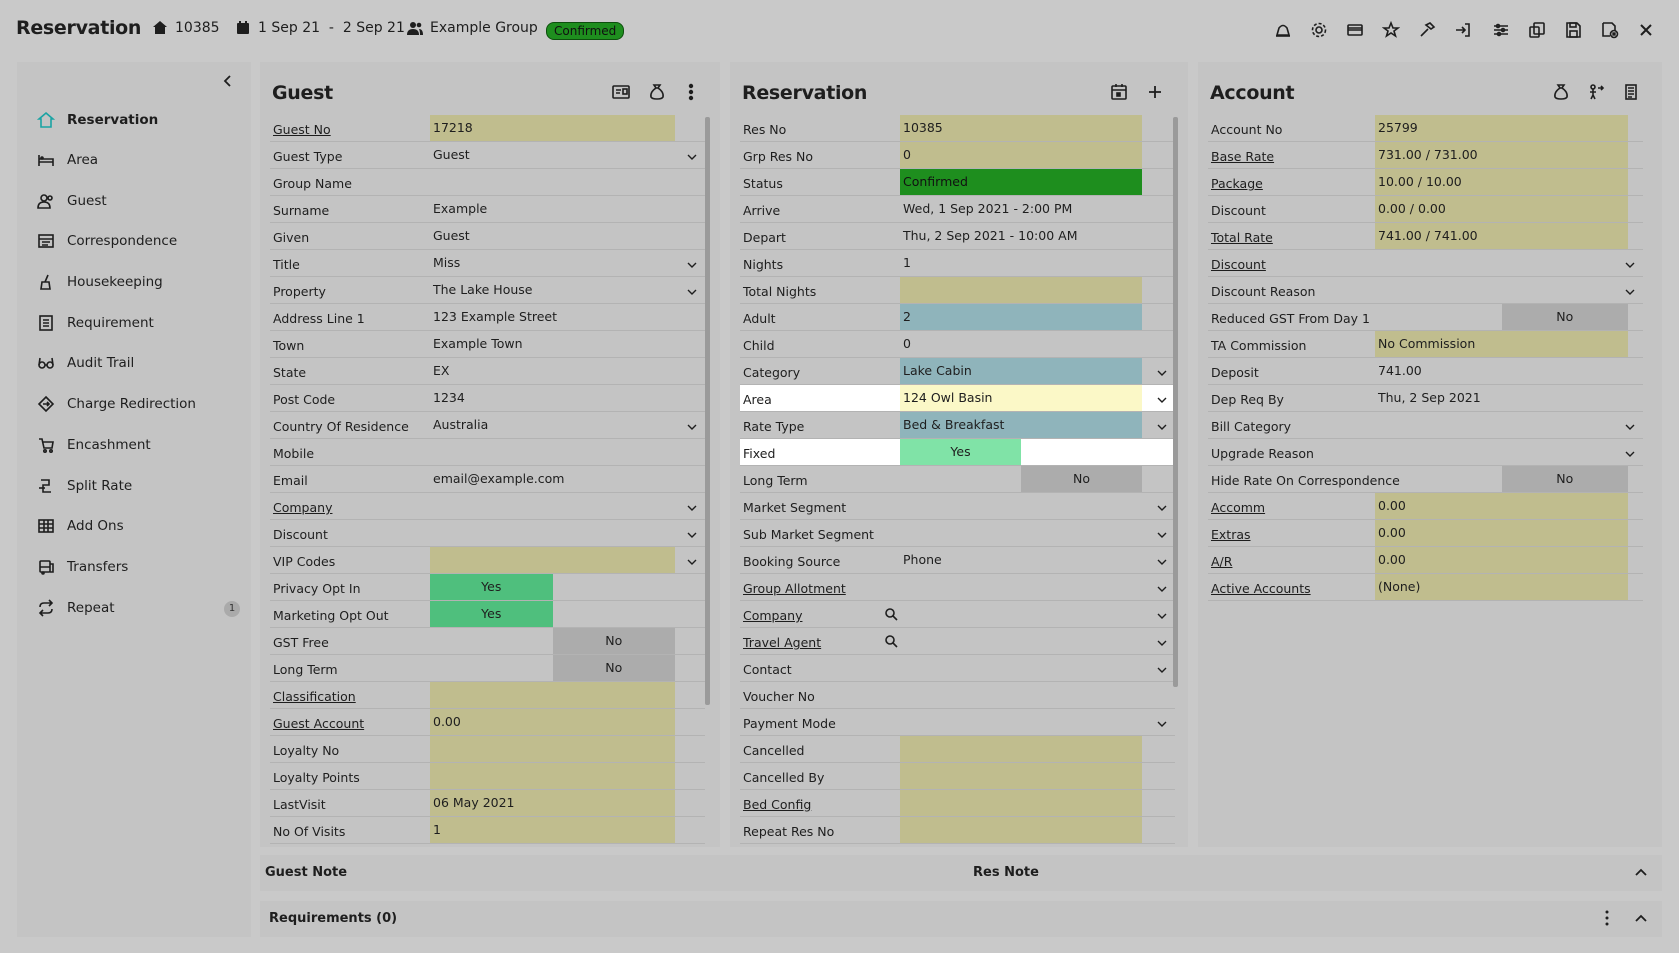 This screenshot has width=1679, height=953. What do you see at coordinates (1501, 209) in the screenshot?
I see `field-value: 0.00 / 0.00` at bounding box center [1501, 209].